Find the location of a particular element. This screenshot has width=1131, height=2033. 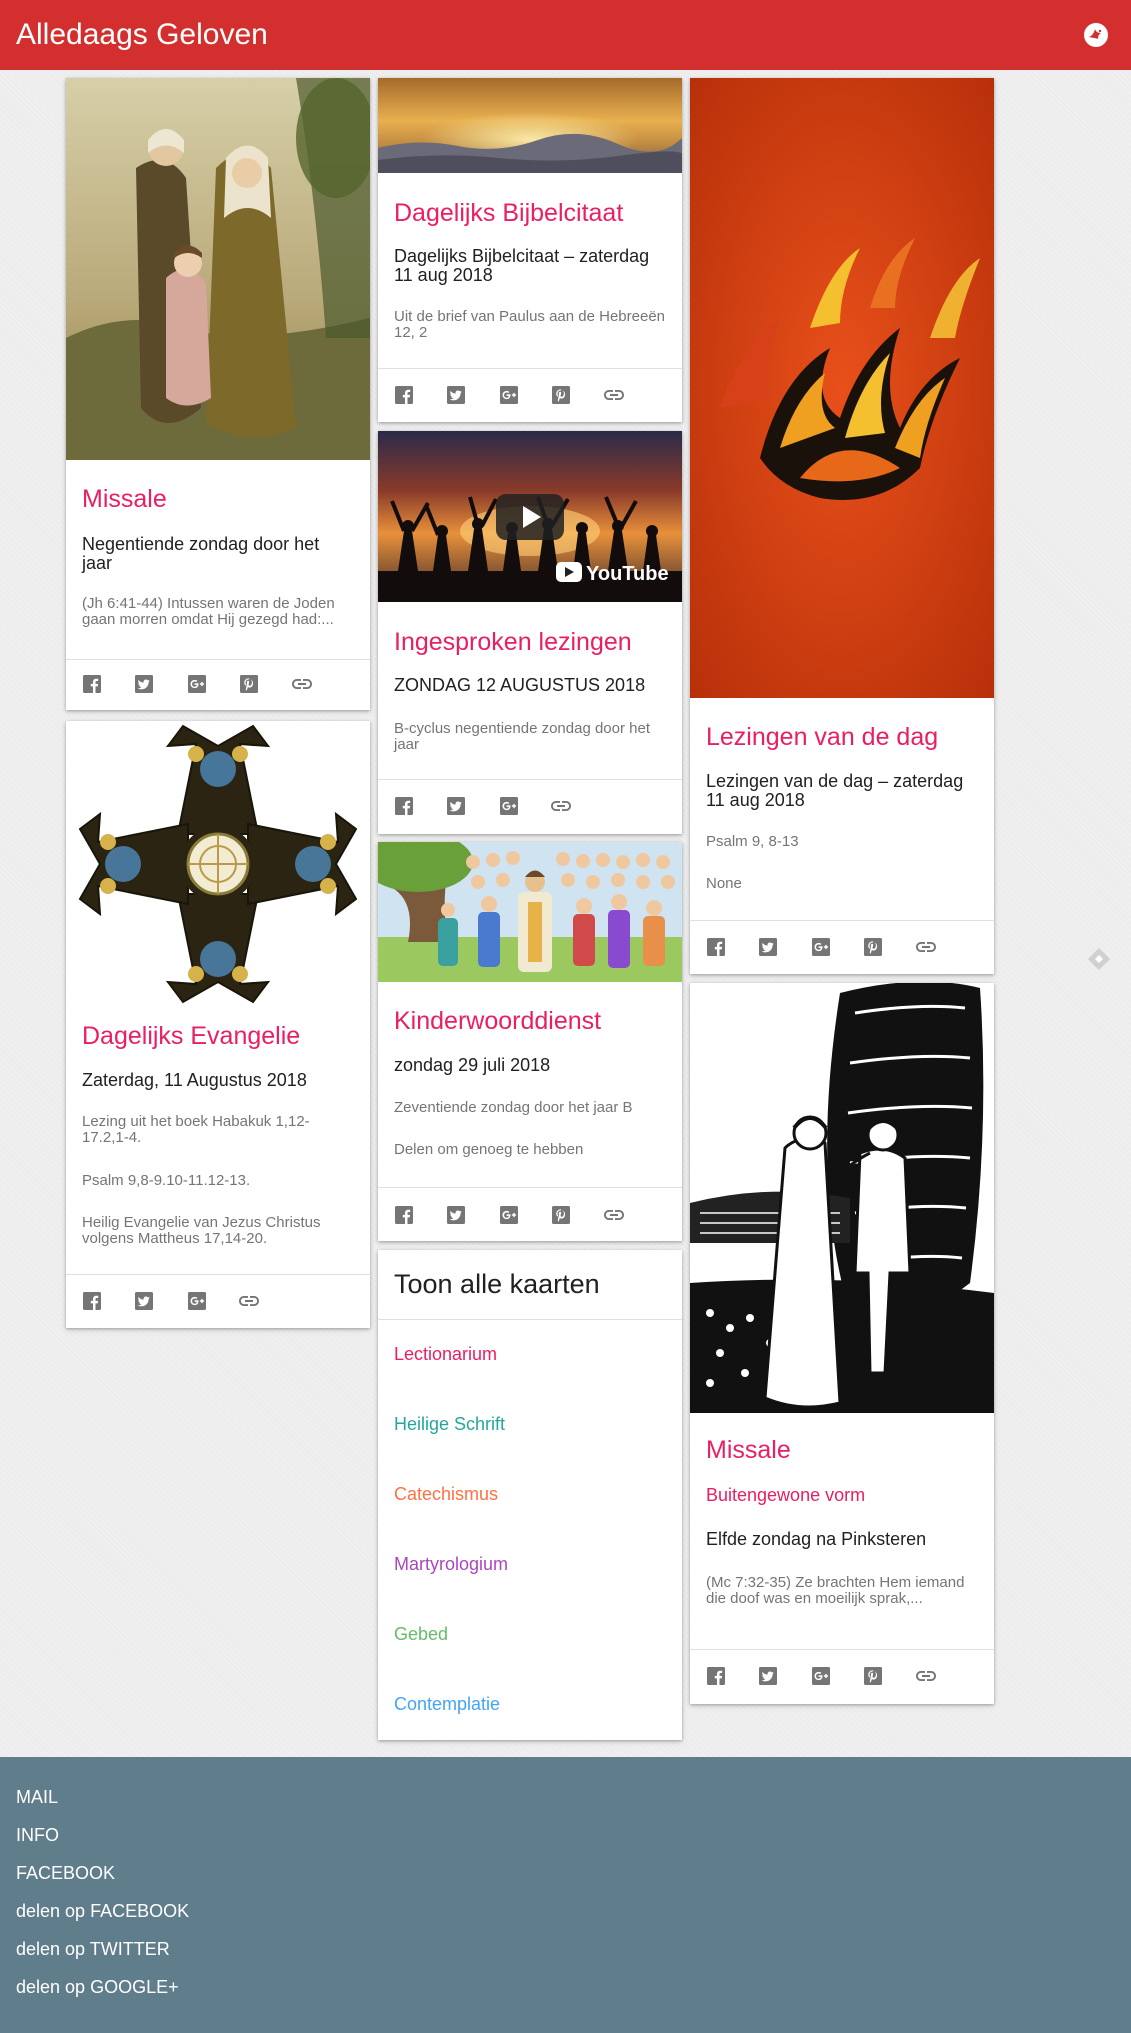

card-line: Delen om genoeg te hebben is located at coordinates (489, 1149).